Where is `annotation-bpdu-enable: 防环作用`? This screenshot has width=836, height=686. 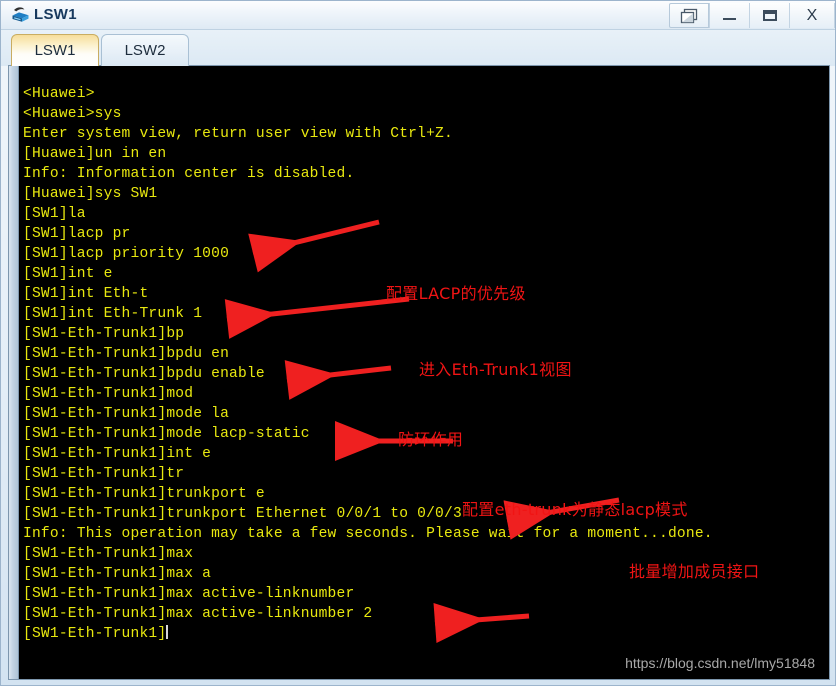
annotation-bpdu-enable: 防环作用 is located at coordinates (431, 439).